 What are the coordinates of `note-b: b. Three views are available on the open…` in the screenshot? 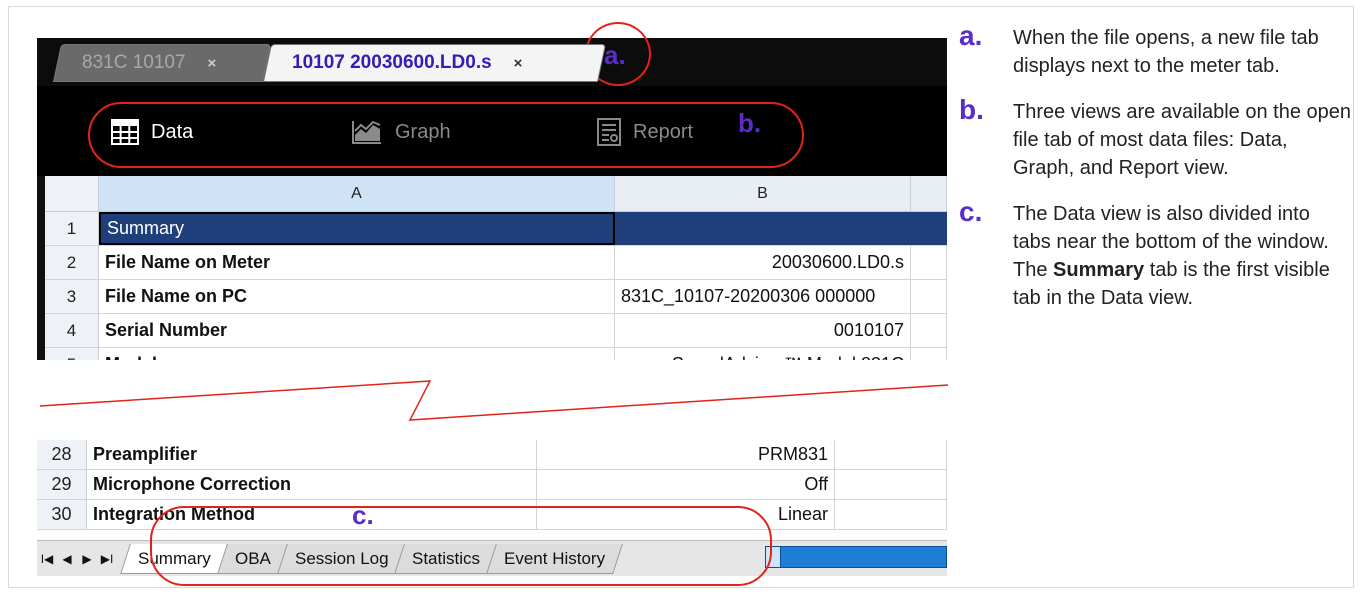 It's located at (1154, 138).